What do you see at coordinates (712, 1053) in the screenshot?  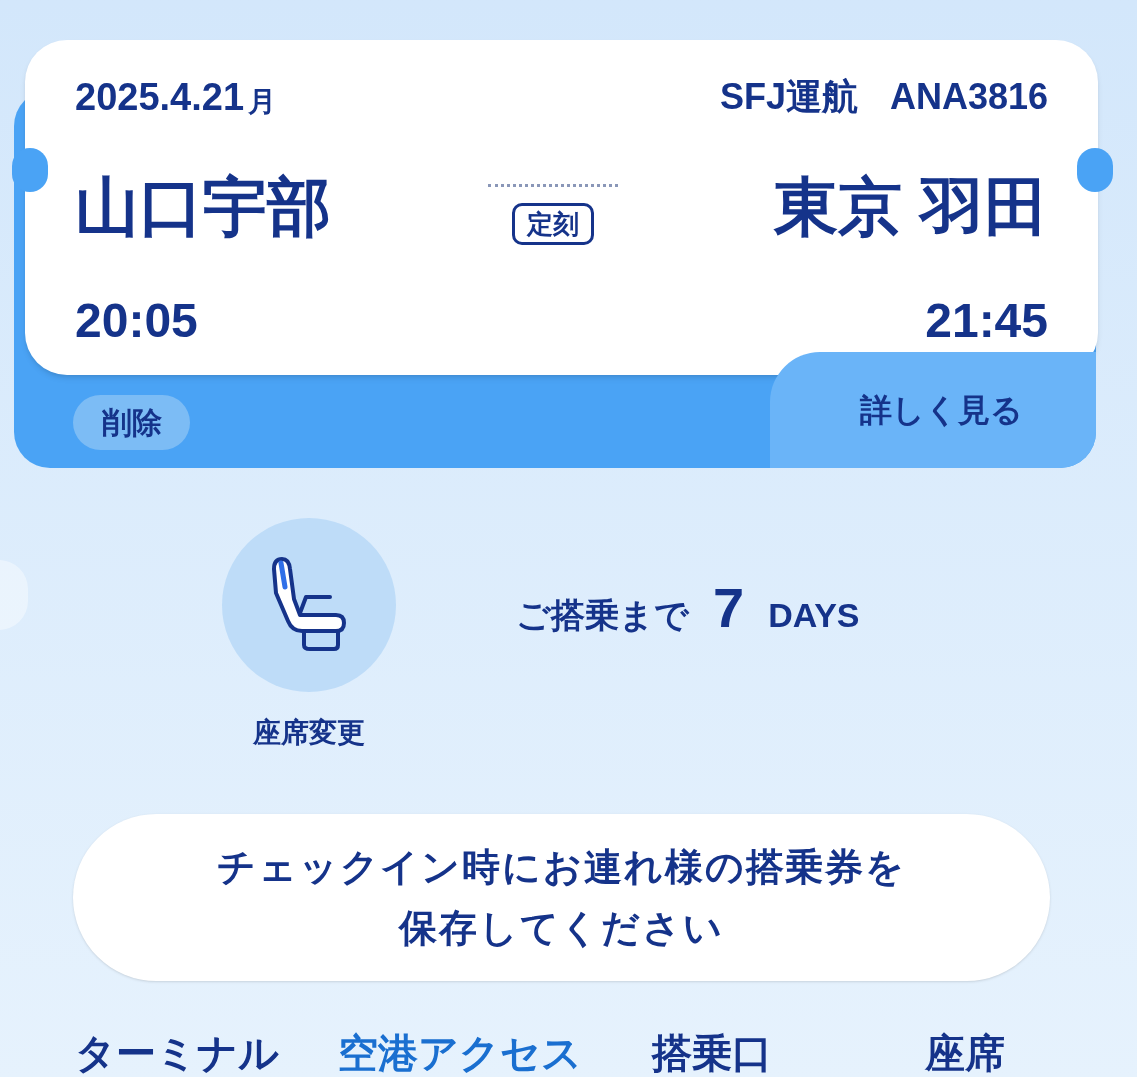 I see `tab: 搭乗口` at bounding box center [712, 1053].